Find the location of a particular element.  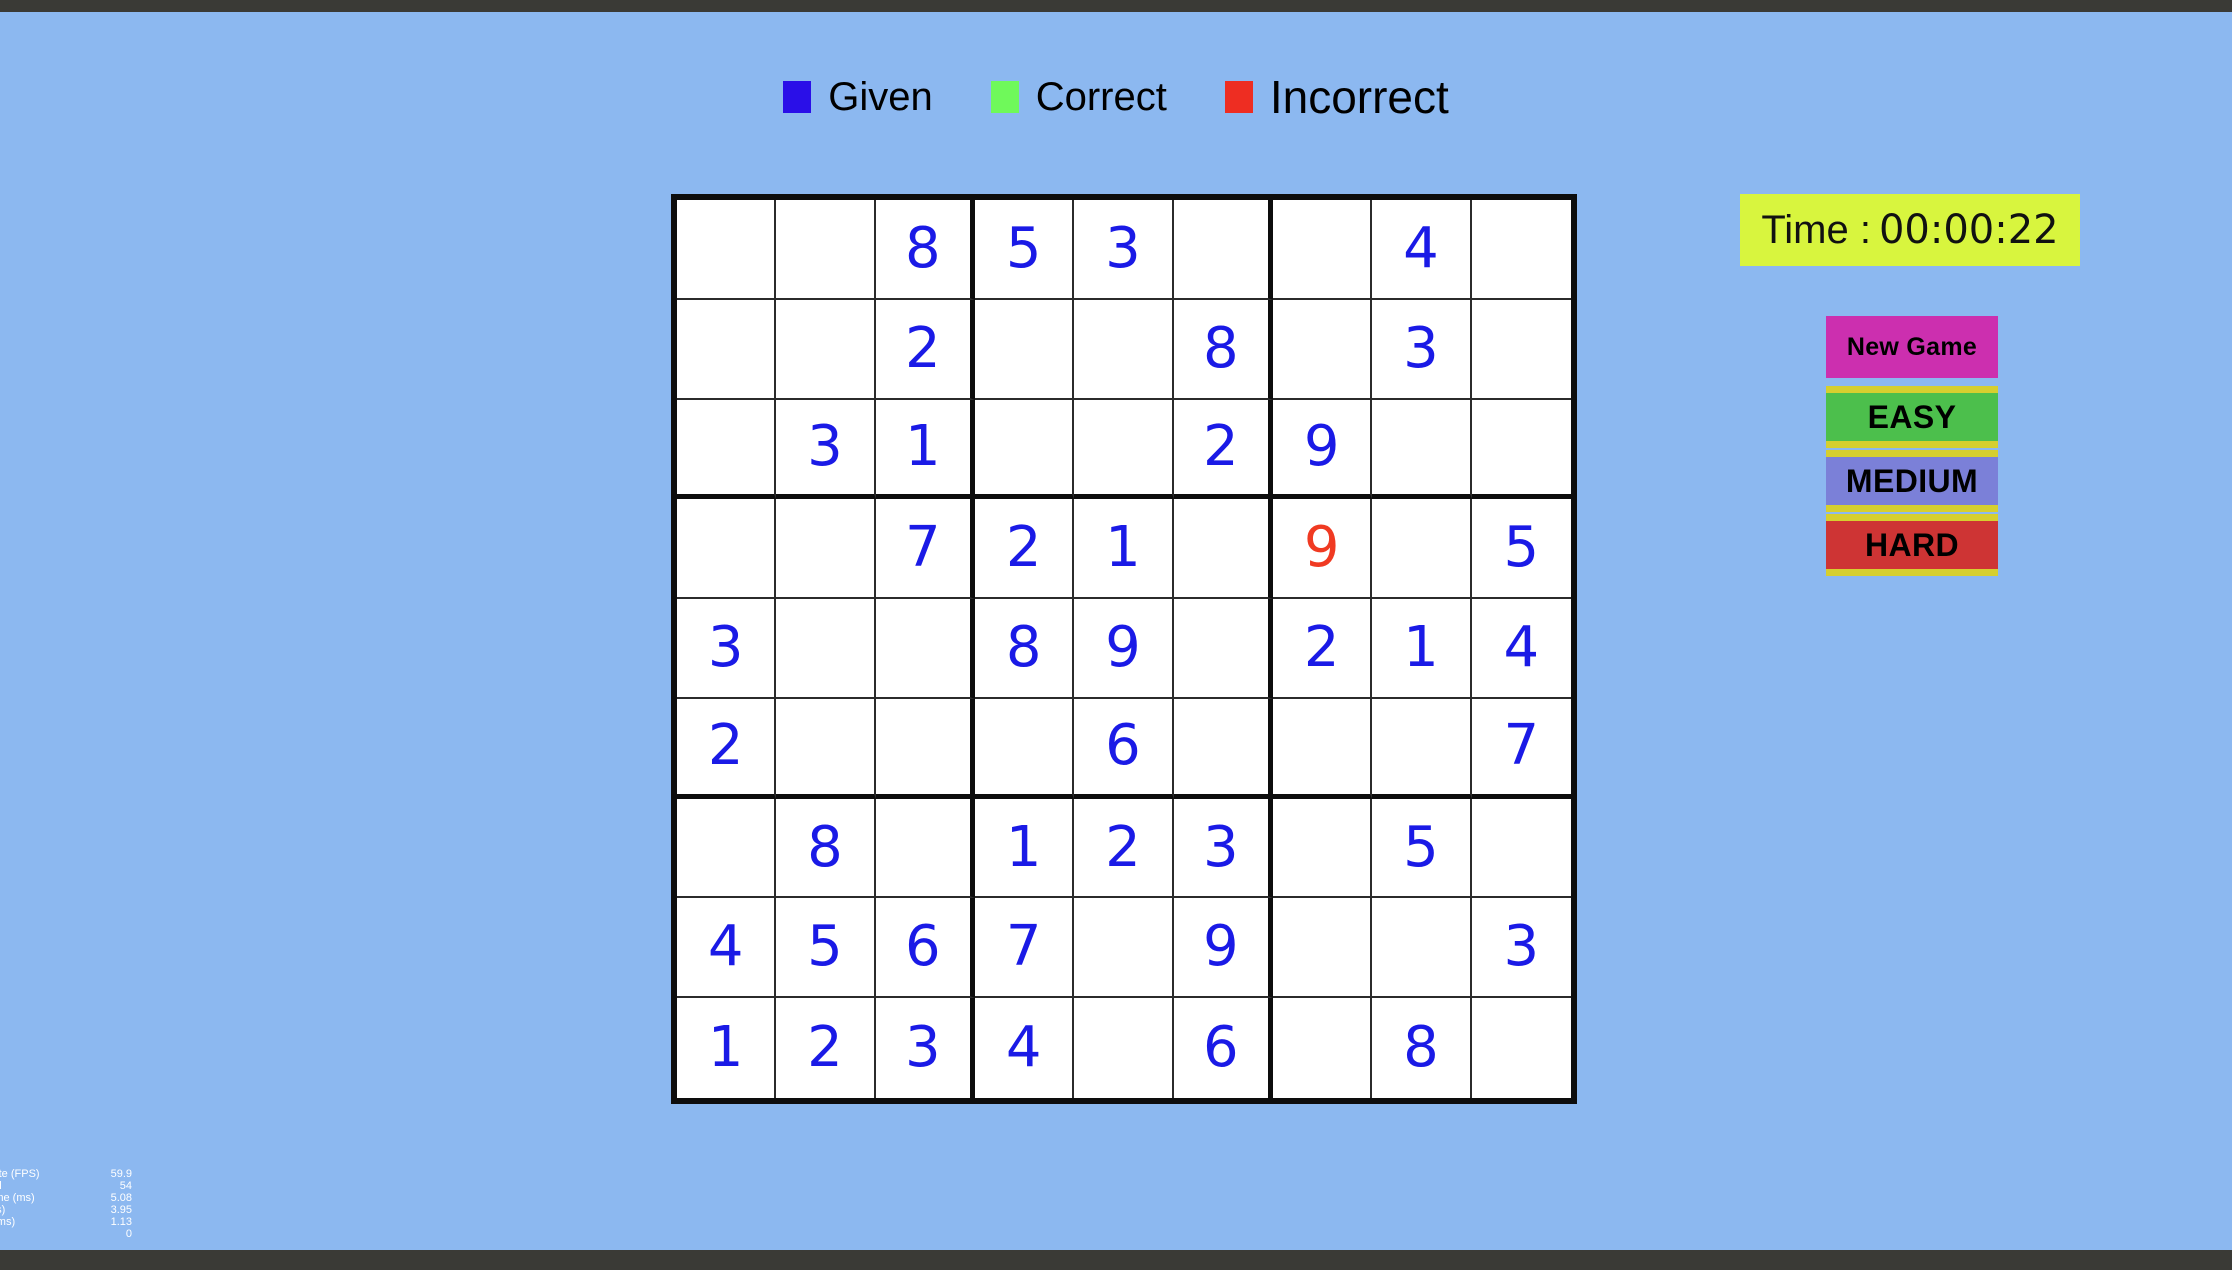

sudoku-cell-value: 9 is located at coordinates (1321, 446).